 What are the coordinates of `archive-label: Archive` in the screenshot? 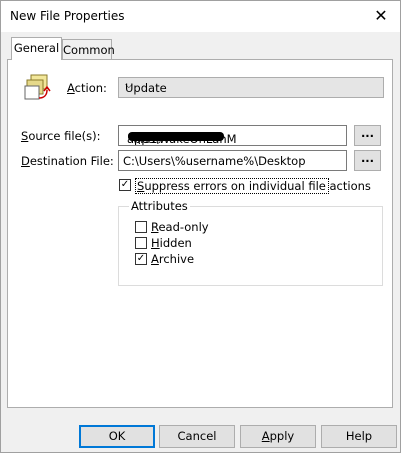 It's located at (172, 259).